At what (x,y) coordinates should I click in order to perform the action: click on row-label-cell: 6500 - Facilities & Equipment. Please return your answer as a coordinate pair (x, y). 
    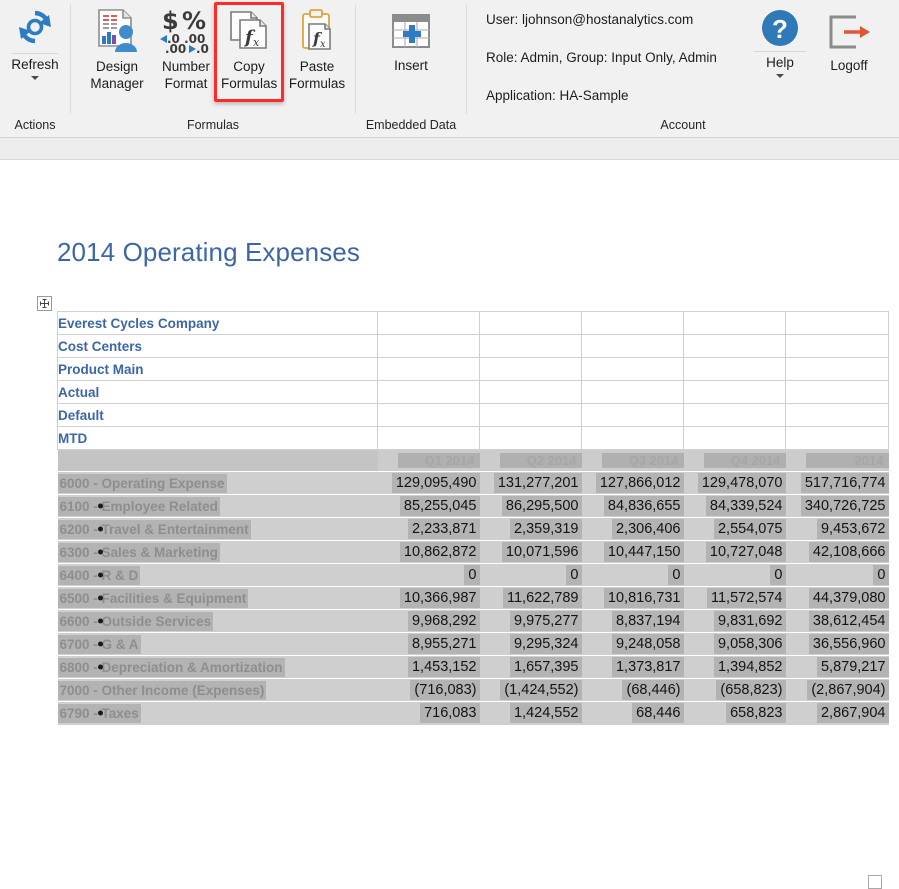
    Looking at the image, I should click on (217, 598).